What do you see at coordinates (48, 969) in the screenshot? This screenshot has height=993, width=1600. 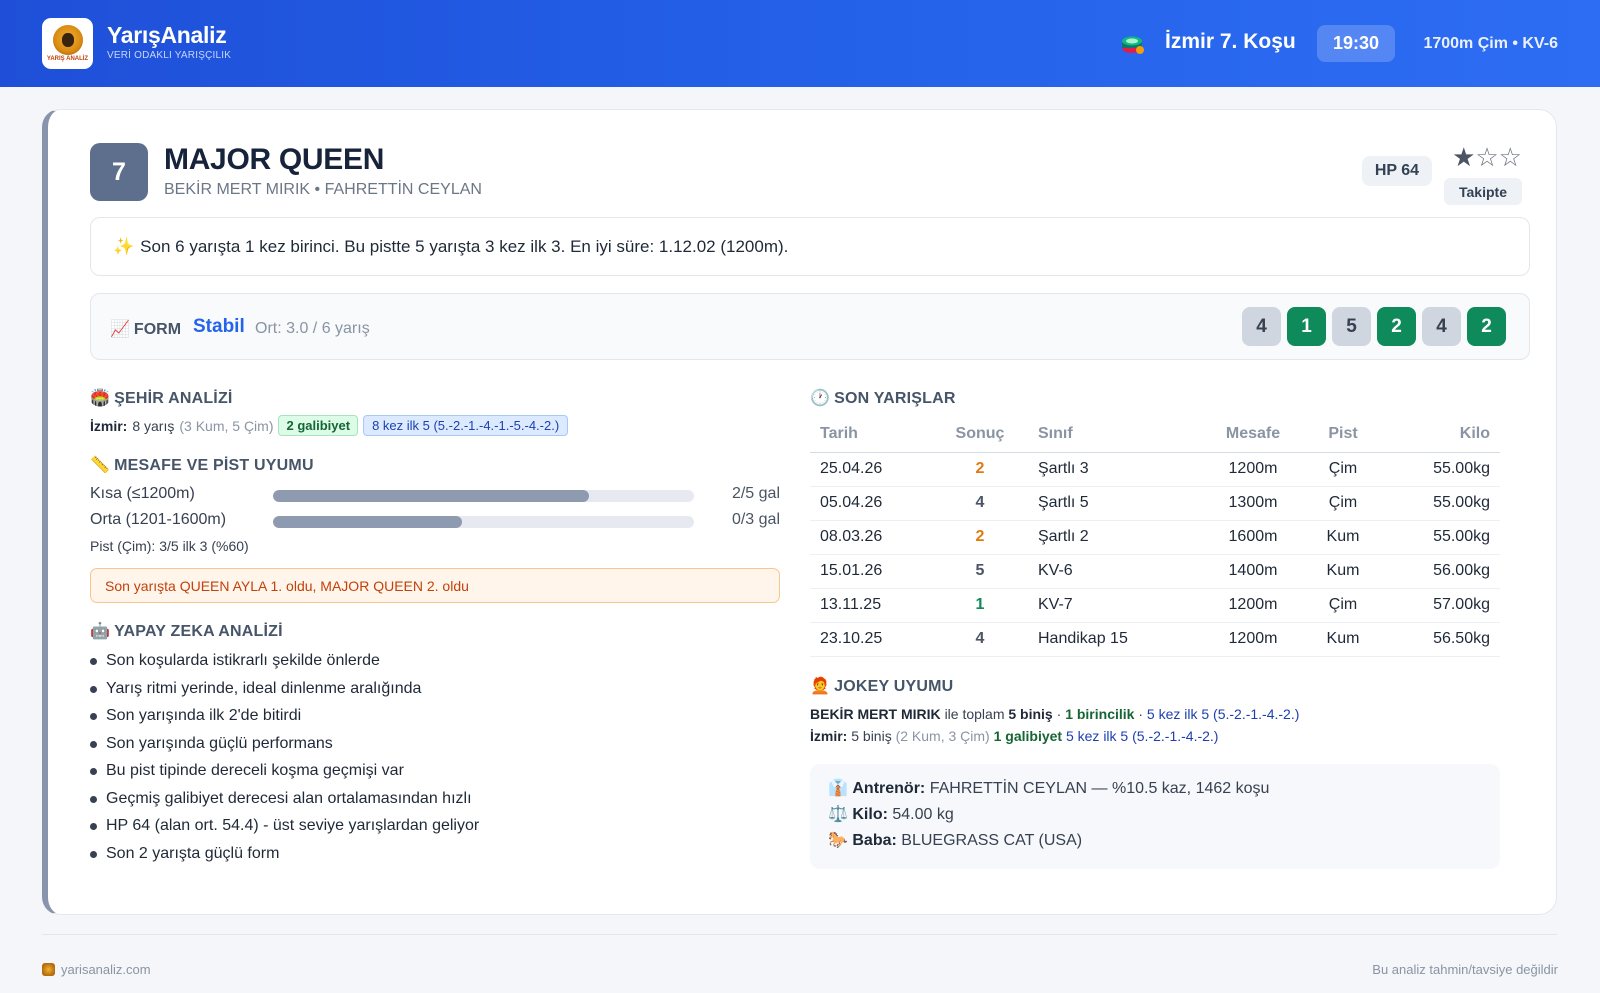 I see `logo-mini-icon` at bounding box center [48, 969].